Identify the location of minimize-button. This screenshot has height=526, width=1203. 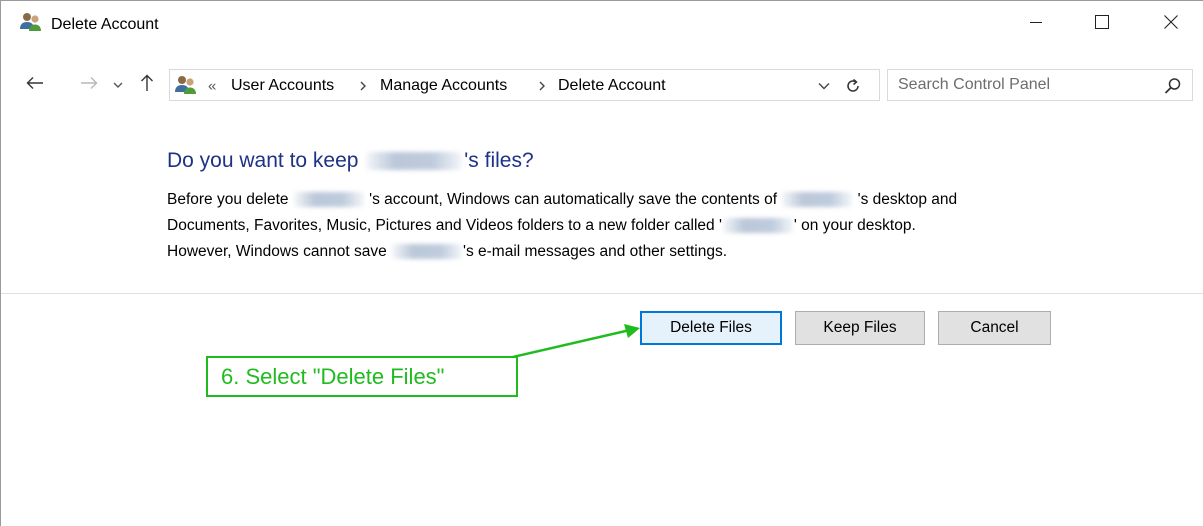
(1036, 24).